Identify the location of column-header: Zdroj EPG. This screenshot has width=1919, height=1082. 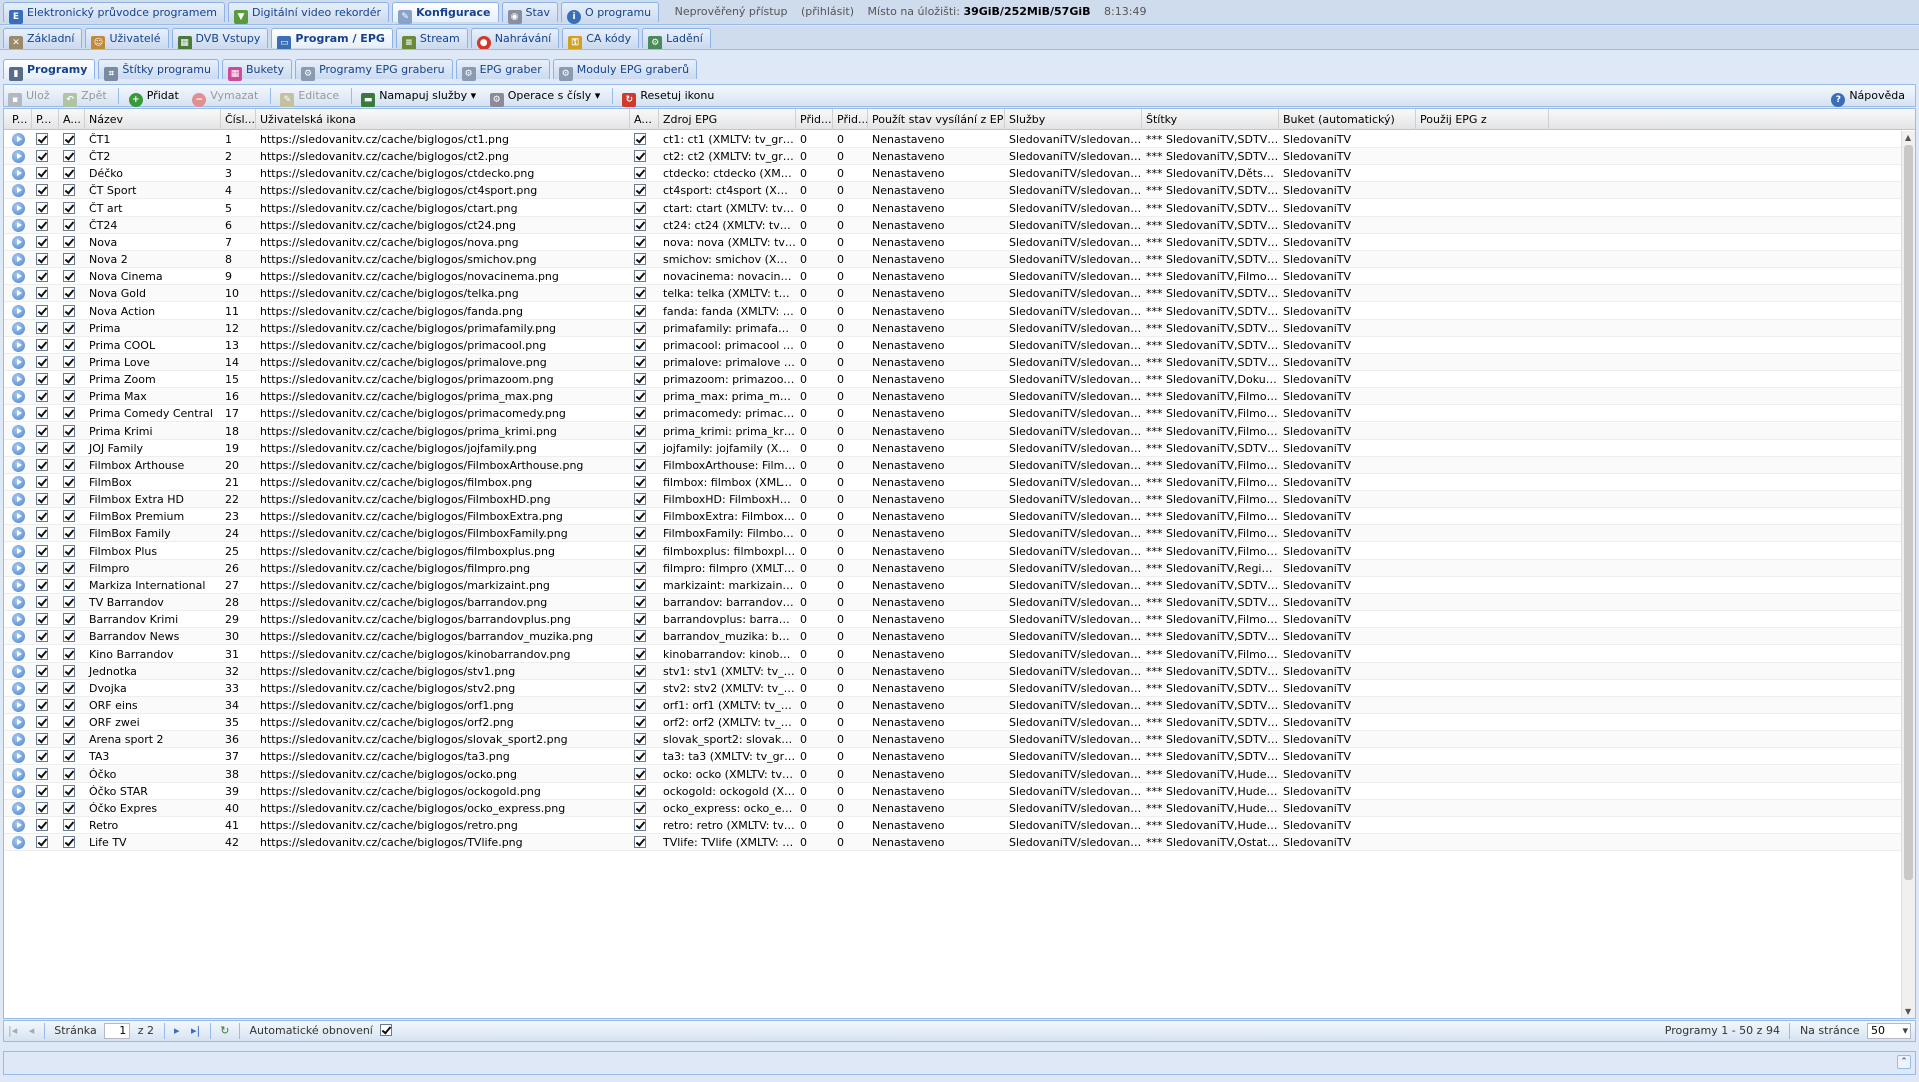
(727, 119).